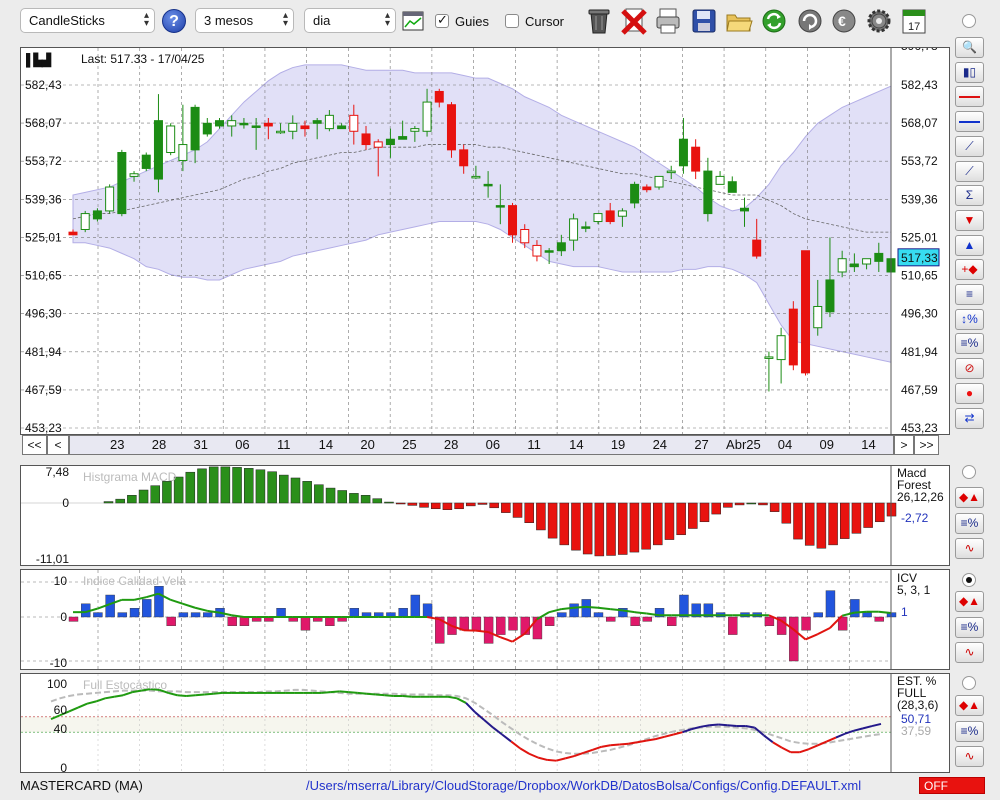  Describe the element at coordinates (704, 21) in the screenshot. I see `save-icon` at that location.